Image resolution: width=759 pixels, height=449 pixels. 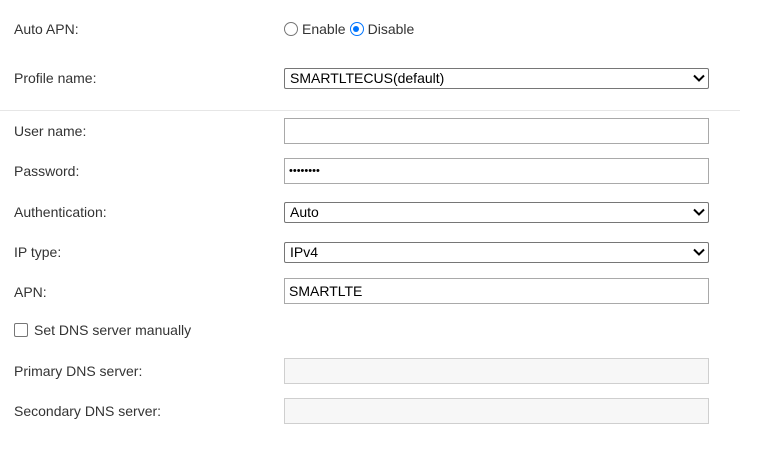 I want to click on authentication-value: Auto, so click(x=304, y=212).